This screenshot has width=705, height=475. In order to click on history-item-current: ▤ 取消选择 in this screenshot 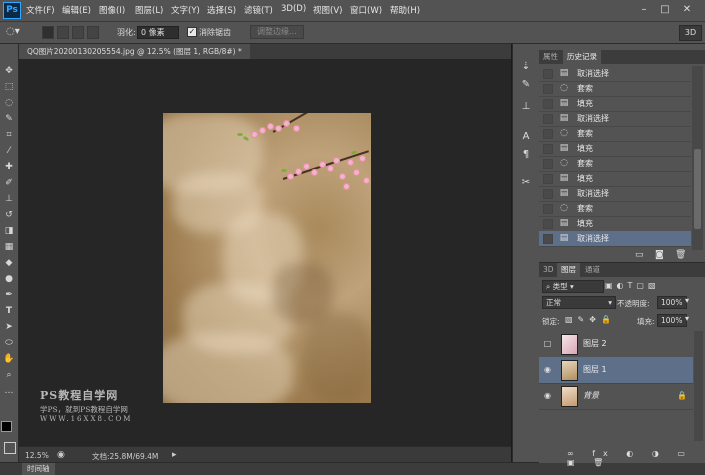, I will do `click(615, 239)`.